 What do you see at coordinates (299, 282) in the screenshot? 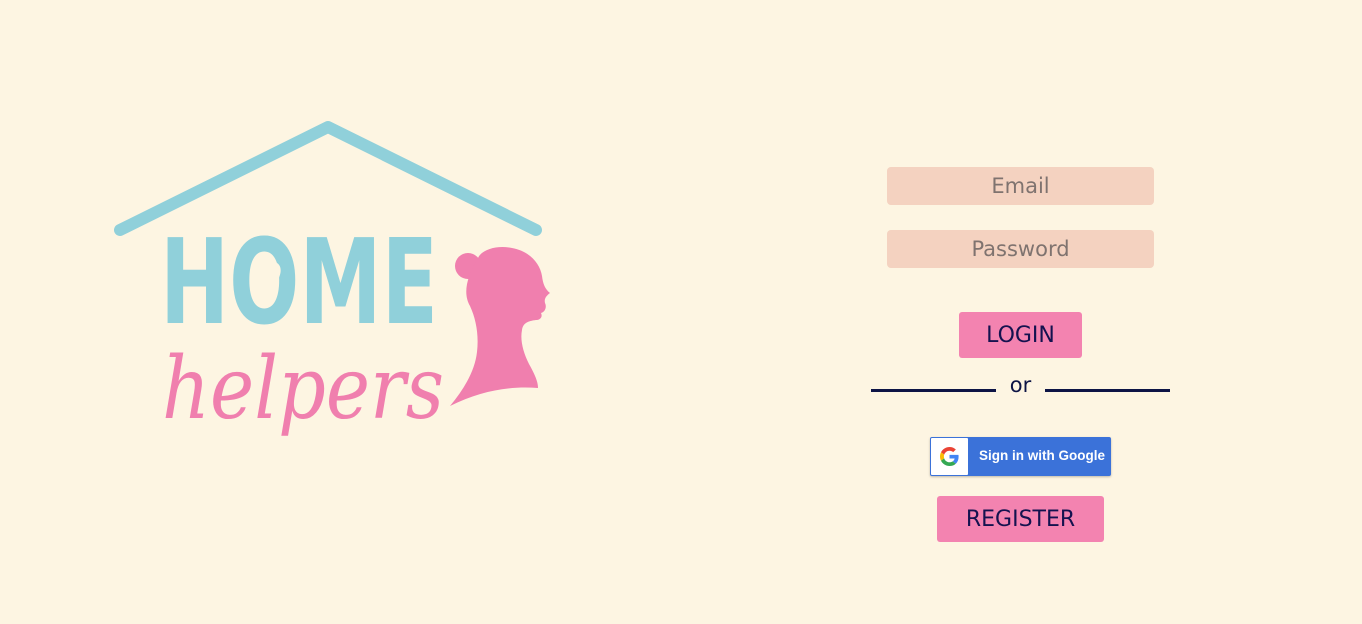
I see `logo-home-text: HOME` at bounding box center [299, 282].